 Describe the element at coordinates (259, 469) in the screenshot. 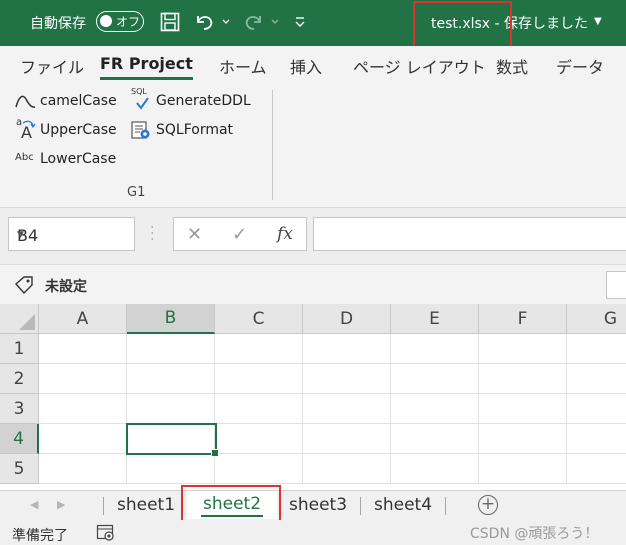

I see `cell-c5` at that location.